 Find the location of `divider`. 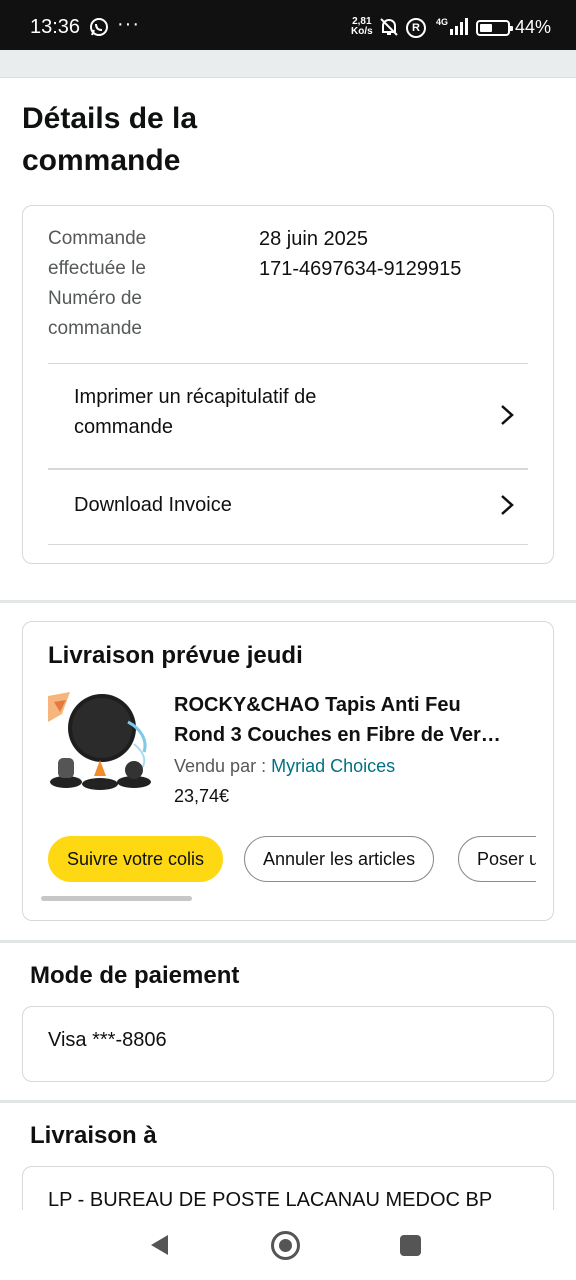

divider is located at coordinates (288, 544).